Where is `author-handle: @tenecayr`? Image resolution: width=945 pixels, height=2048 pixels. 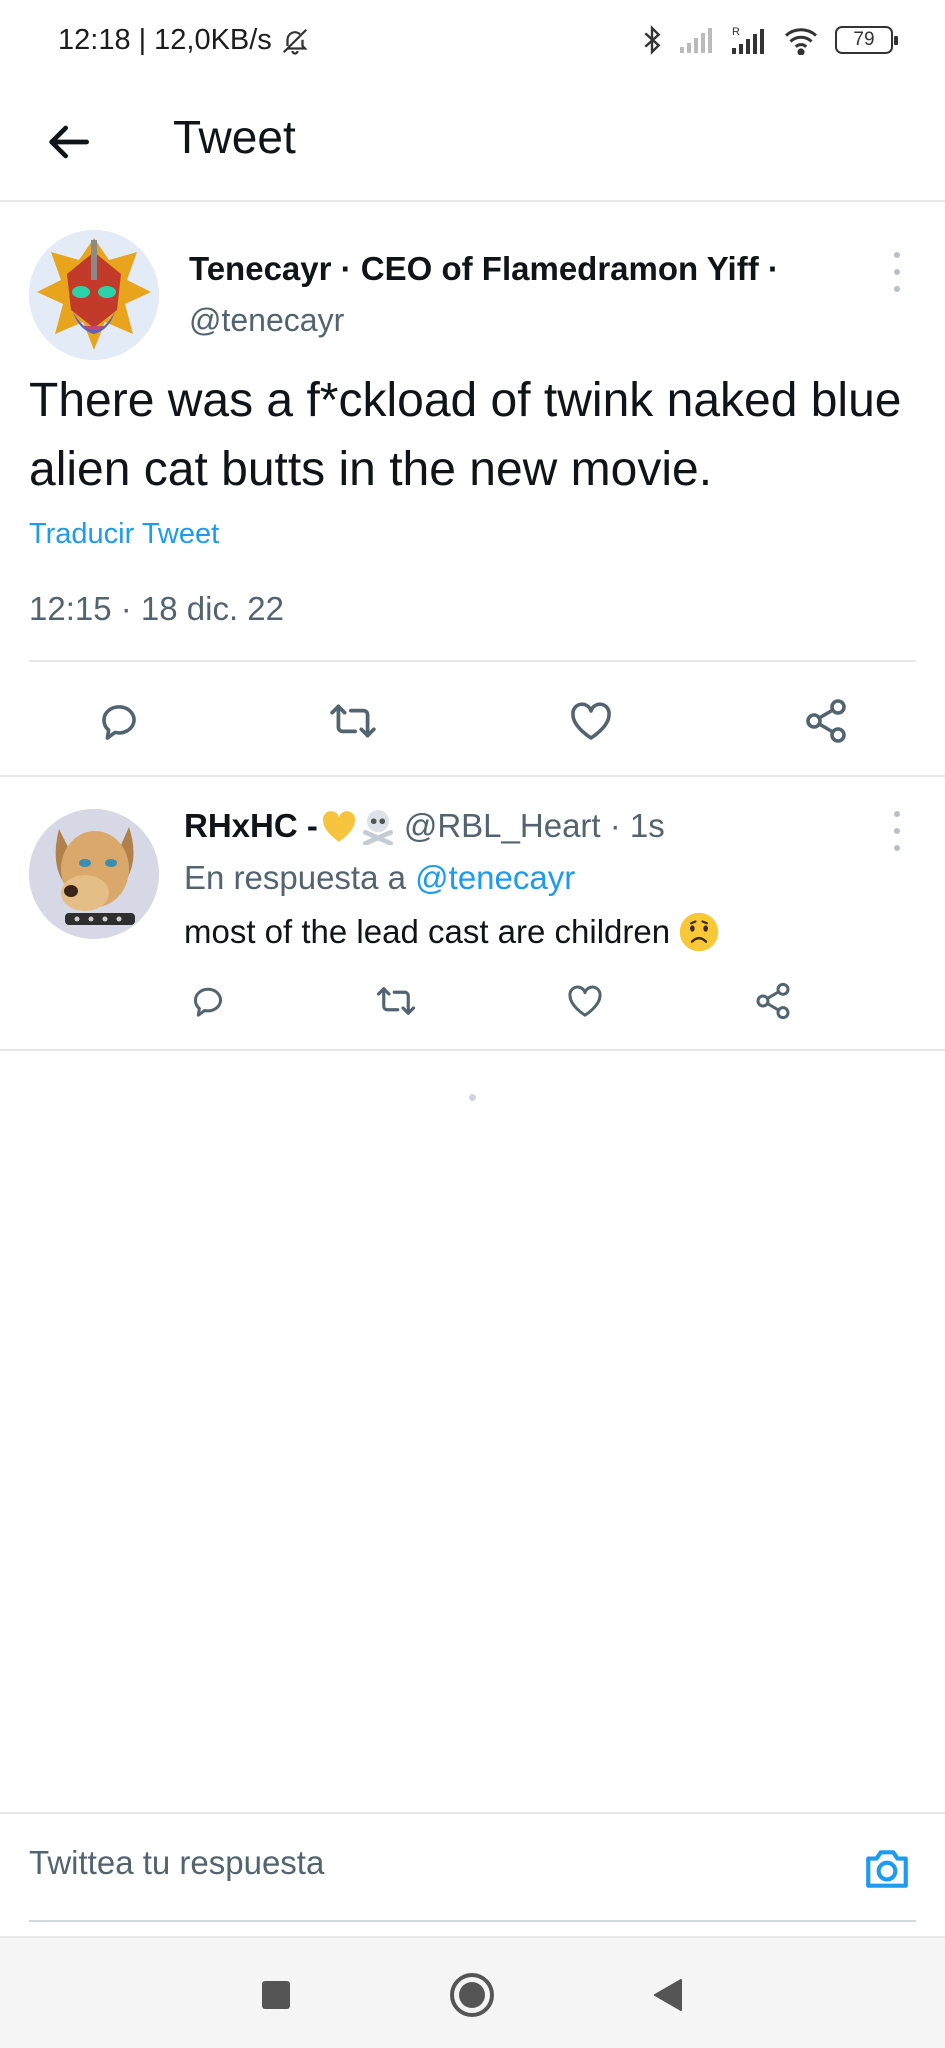 author-handle: @tenecayr is located at coordinates (266, 320).